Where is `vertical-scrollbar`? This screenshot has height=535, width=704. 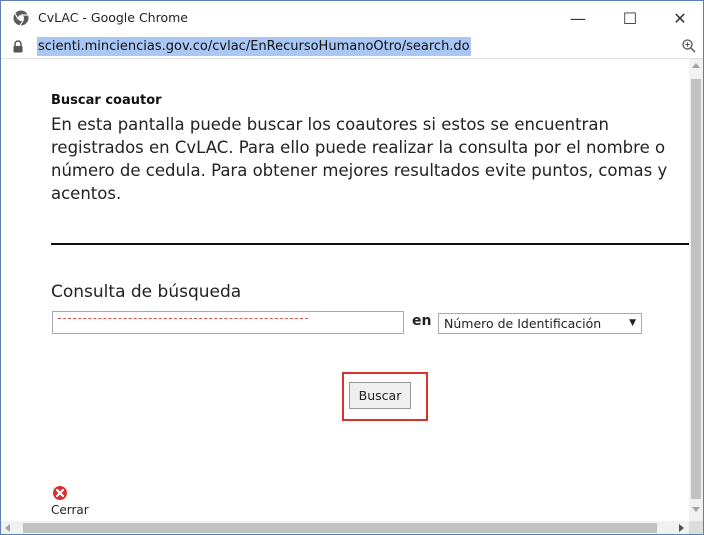 vertical-scrollbar is located at coordinates (696, 290).